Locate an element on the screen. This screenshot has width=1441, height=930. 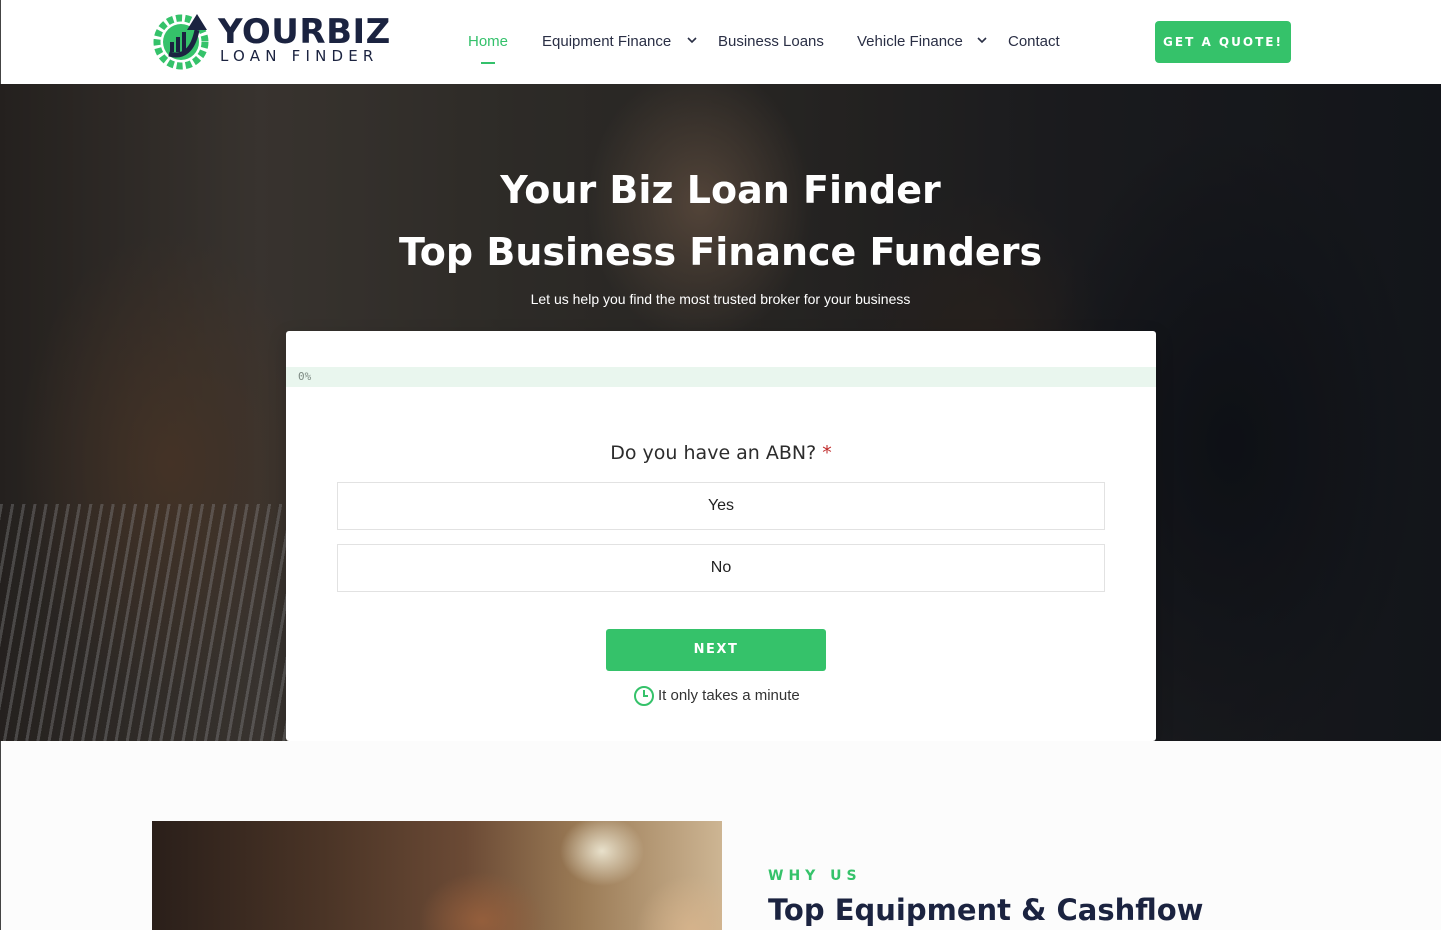
get-a-quote-button: GET A QUOTE! is located at coordinates (1223, 42).